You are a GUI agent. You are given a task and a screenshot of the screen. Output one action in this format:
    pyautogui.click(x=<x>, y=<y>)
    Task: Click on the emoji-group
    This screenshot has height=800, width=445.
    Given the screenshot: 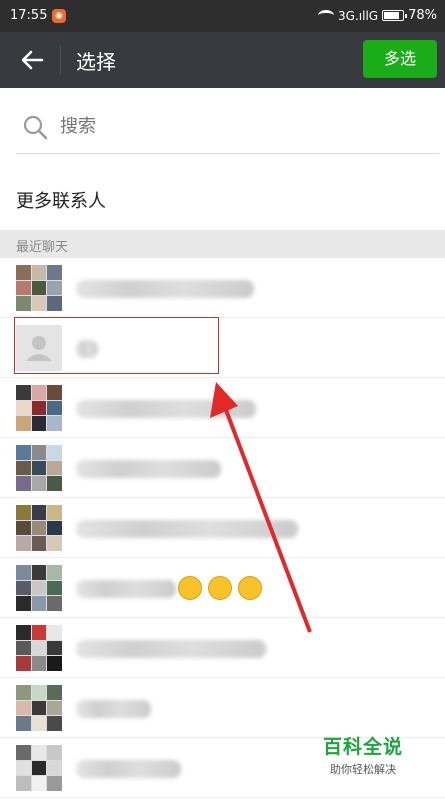 What is the action you would take?
    pyautogui.click(x=220, y=588)
    